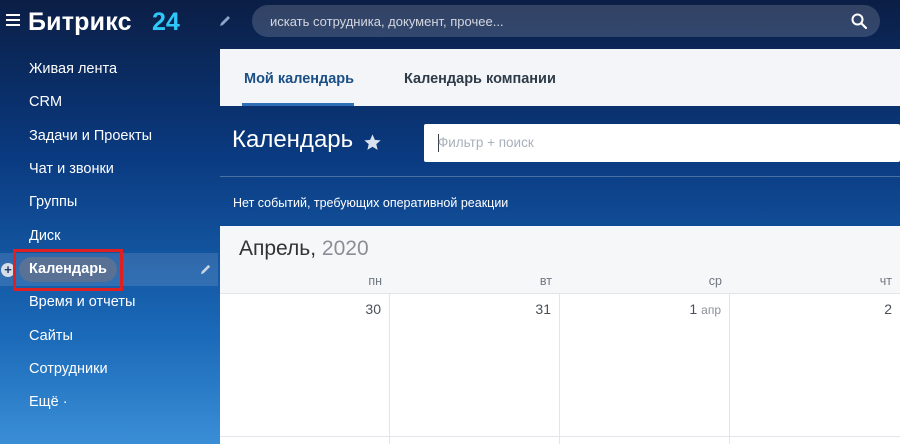  I want to click on logo-number: 24, so click(166, 22).